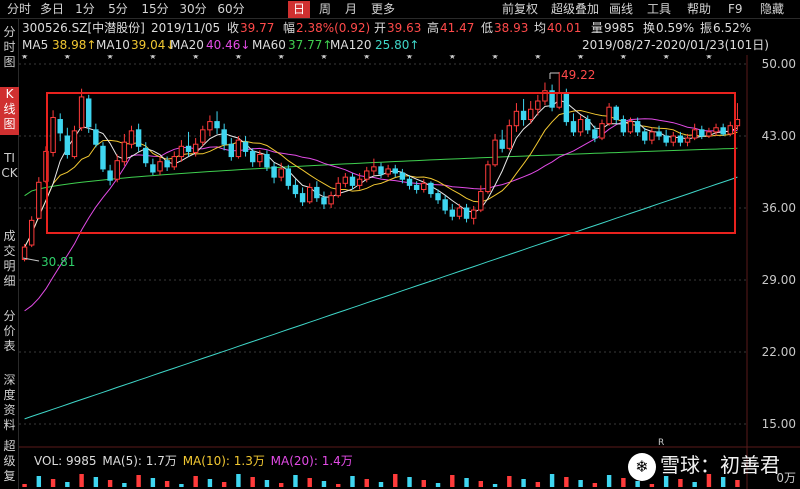  I want to click on tab-weekly: 周, so click(325, 9).